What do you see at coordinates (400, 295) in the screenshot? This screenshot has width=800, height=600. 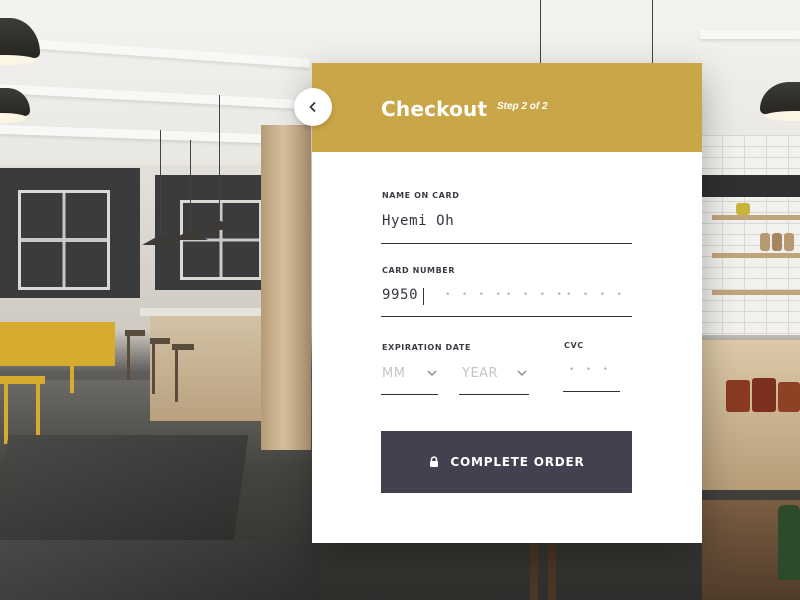 I see `card-number-value: 9950` at bounding box center [400, 295].